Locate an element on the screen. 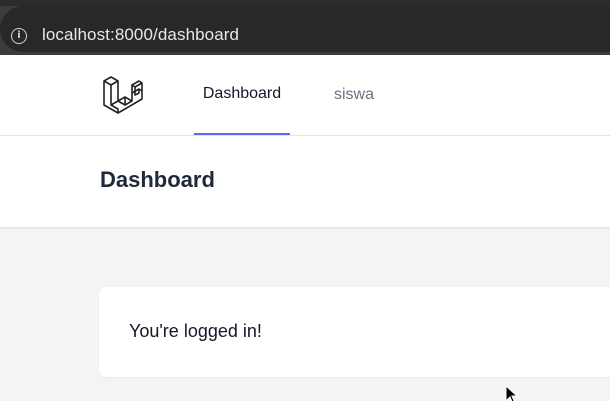 Image resolution: width=610 pixels, height=401 pixels. page-title: Dashboard is located at coordinates (157, 179).